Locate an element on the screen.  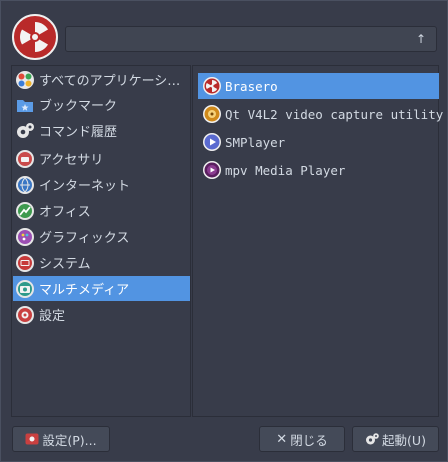
category-label: 設定 is located at coordinates (52, 316).